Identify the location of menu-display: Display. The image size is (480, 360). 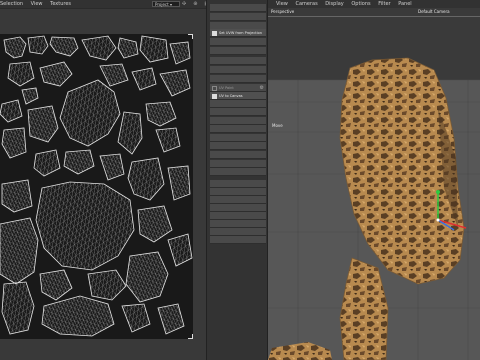
(334, 4).